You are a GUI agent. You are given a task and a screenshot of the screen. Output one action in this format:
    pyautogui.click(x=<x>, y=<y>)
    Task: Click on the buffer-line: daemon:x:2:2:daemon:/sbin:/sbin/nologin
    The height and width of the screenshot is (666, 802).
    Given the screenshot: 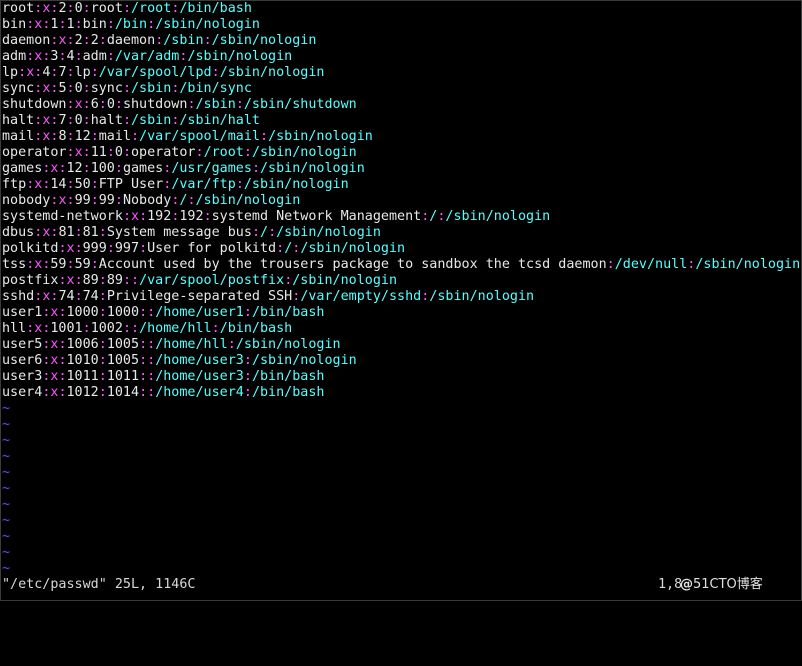 What is the action you would take?
    pyautogui.click(x=402, y=41)
    